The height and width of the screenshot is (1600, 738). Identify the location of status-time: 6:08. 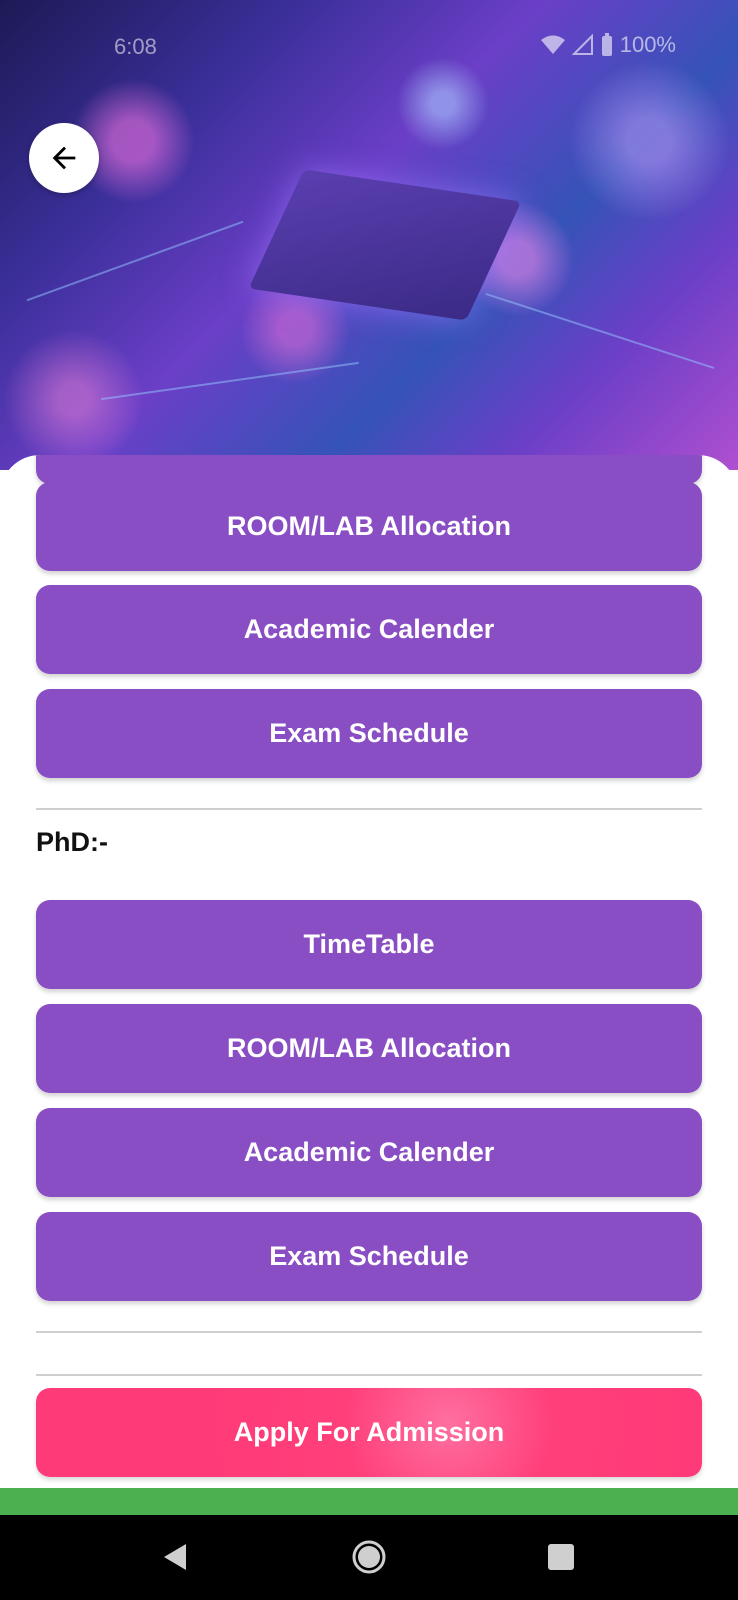
(135, 46).